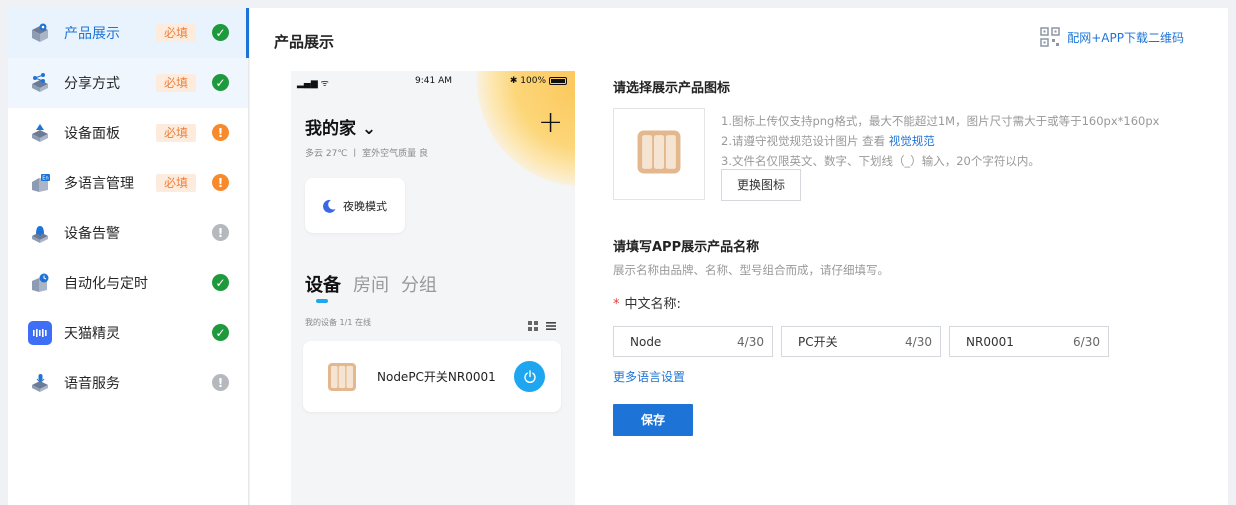 This screenshot has width=1236, height=505. I want to click on sidebar-item-label: 设备告警, so click(92, 234).